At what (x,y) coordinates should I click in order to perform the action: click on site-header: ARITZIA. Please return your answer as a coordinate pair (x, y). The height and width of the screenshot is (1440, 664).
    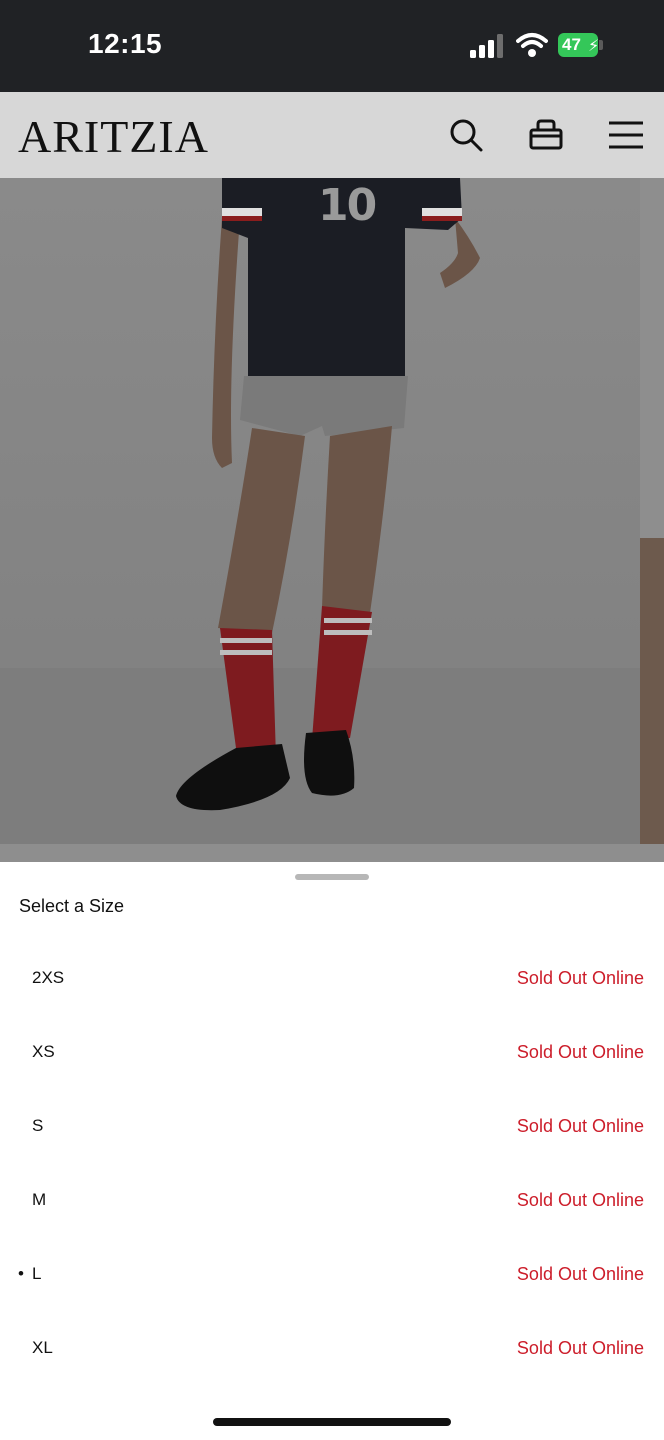
    Looking at the image, I should click on (332, 135).